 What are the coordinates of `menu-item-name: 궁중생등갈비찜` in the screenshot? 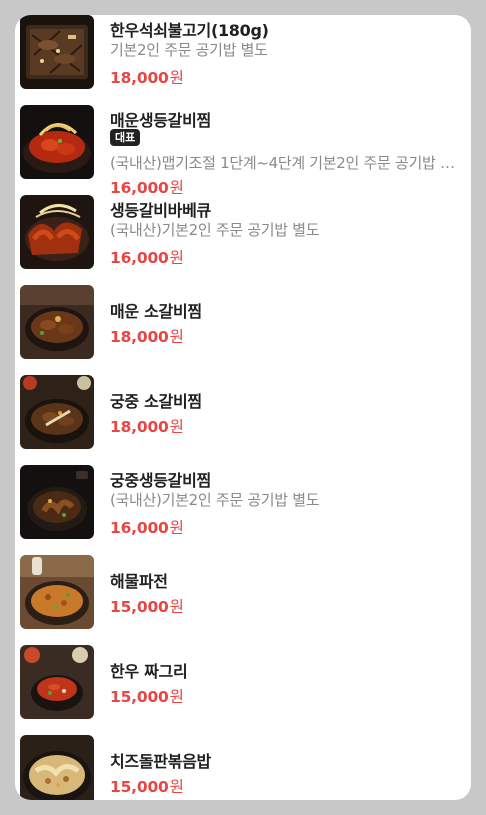 It's located at (160, 480).